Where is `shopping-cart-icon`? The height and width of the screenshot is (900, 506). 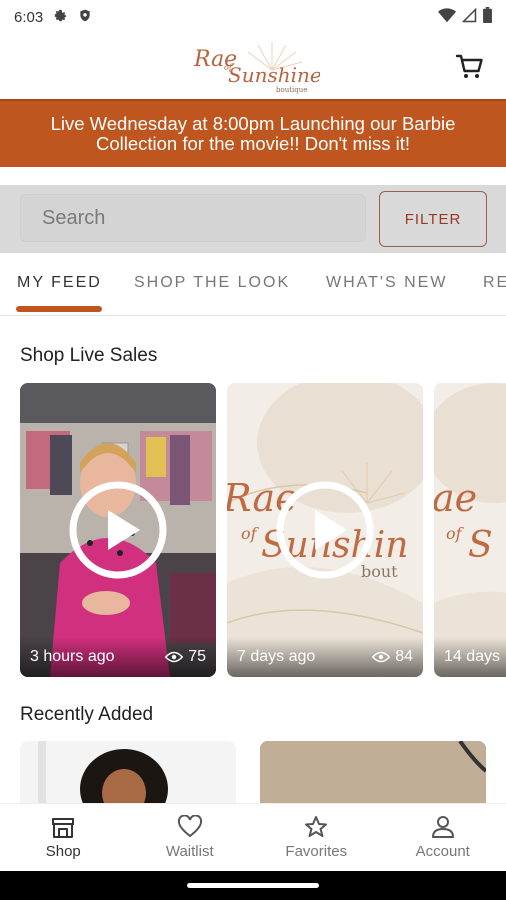
shopping-cart-icon is located at coordinates (469, 66).